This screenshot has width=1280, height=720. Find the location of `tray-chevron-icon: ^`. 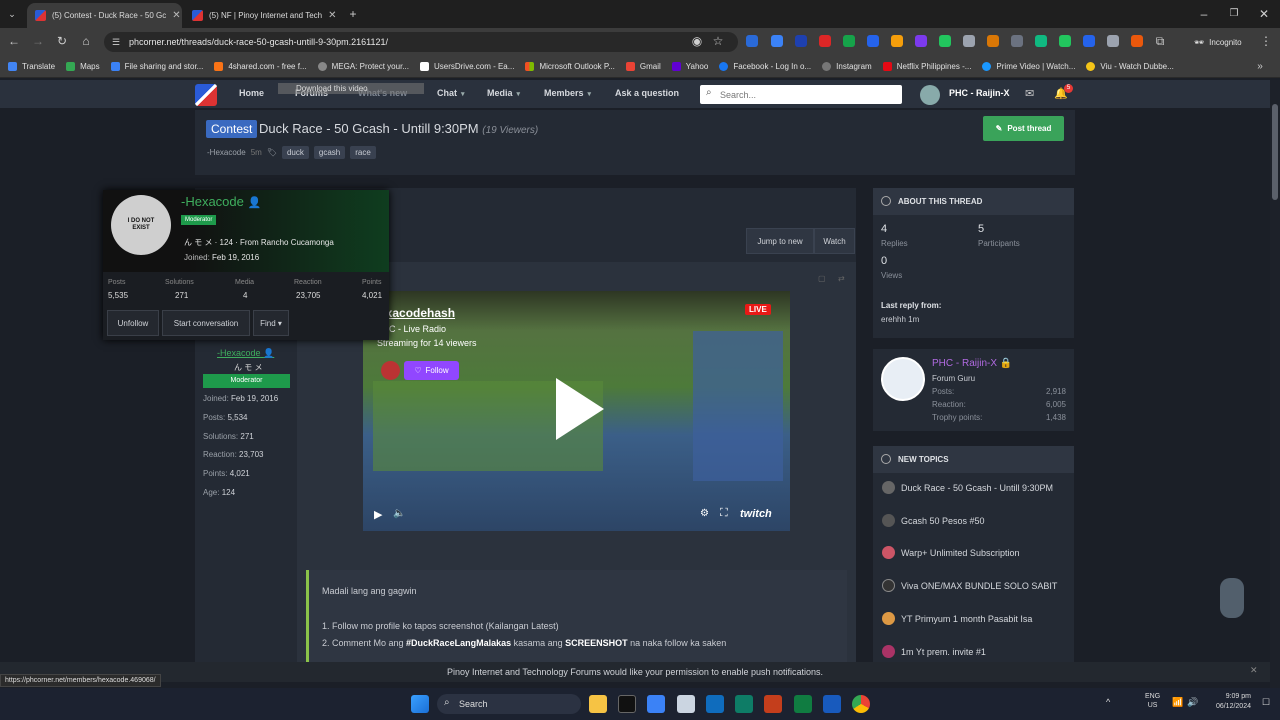

tray-chevron-icon: ^ is located at coordinates (1108, 702).